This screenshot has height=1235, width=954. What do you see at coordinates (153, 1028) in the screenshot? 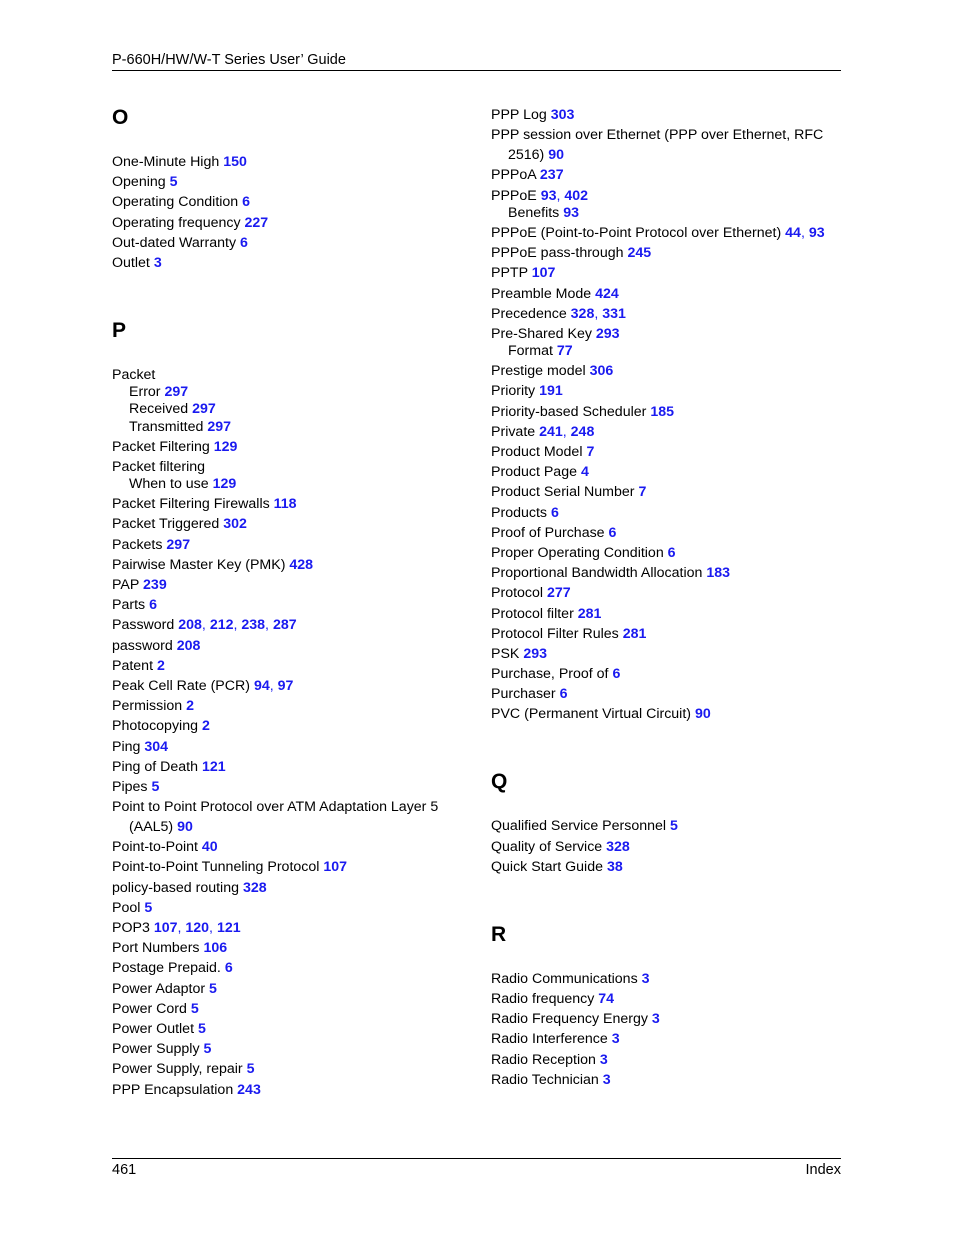
I see `entry-term: Power Outlet` at bounding box center [153, 1028].